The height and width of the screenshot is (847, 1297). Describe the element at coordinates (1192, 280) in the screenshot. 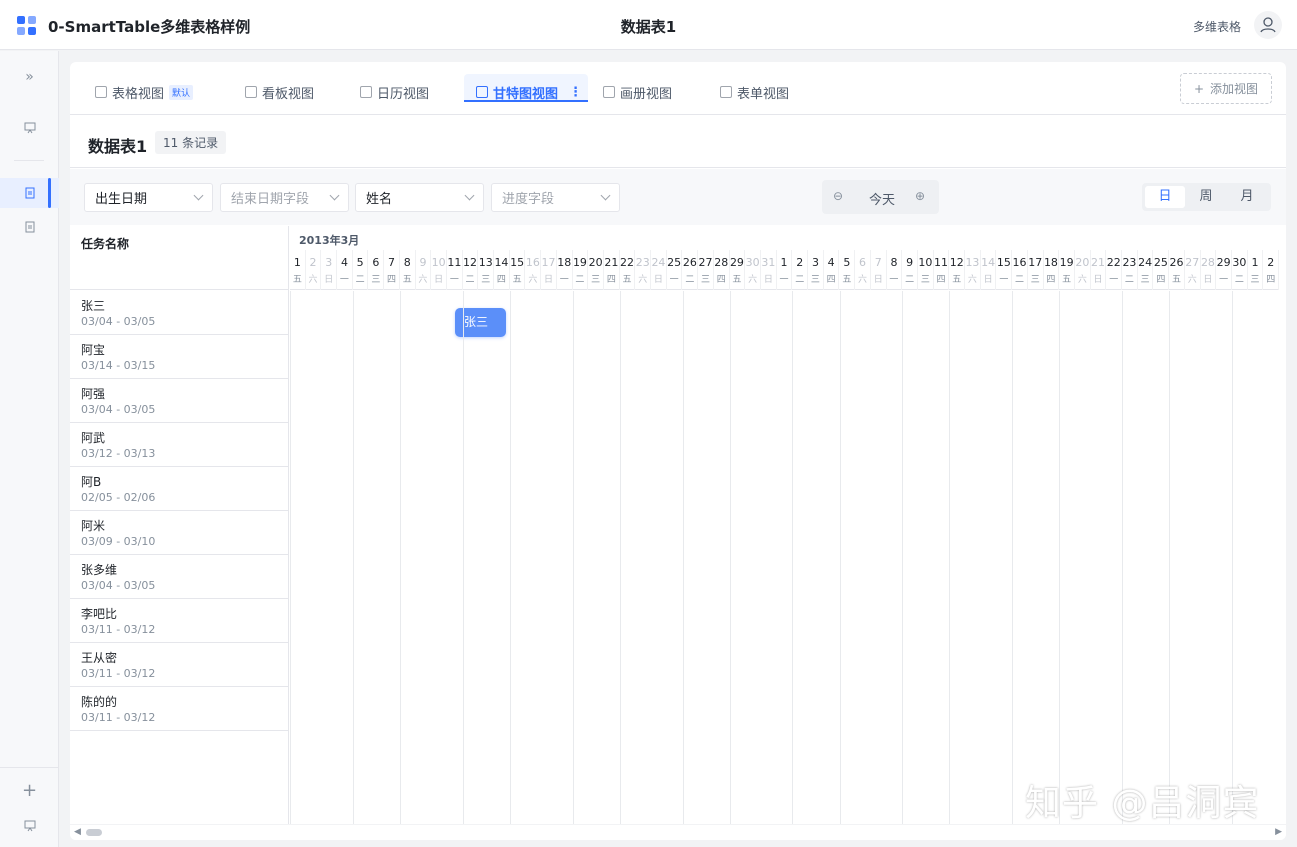

I see `weekday-label: 六` at that location.